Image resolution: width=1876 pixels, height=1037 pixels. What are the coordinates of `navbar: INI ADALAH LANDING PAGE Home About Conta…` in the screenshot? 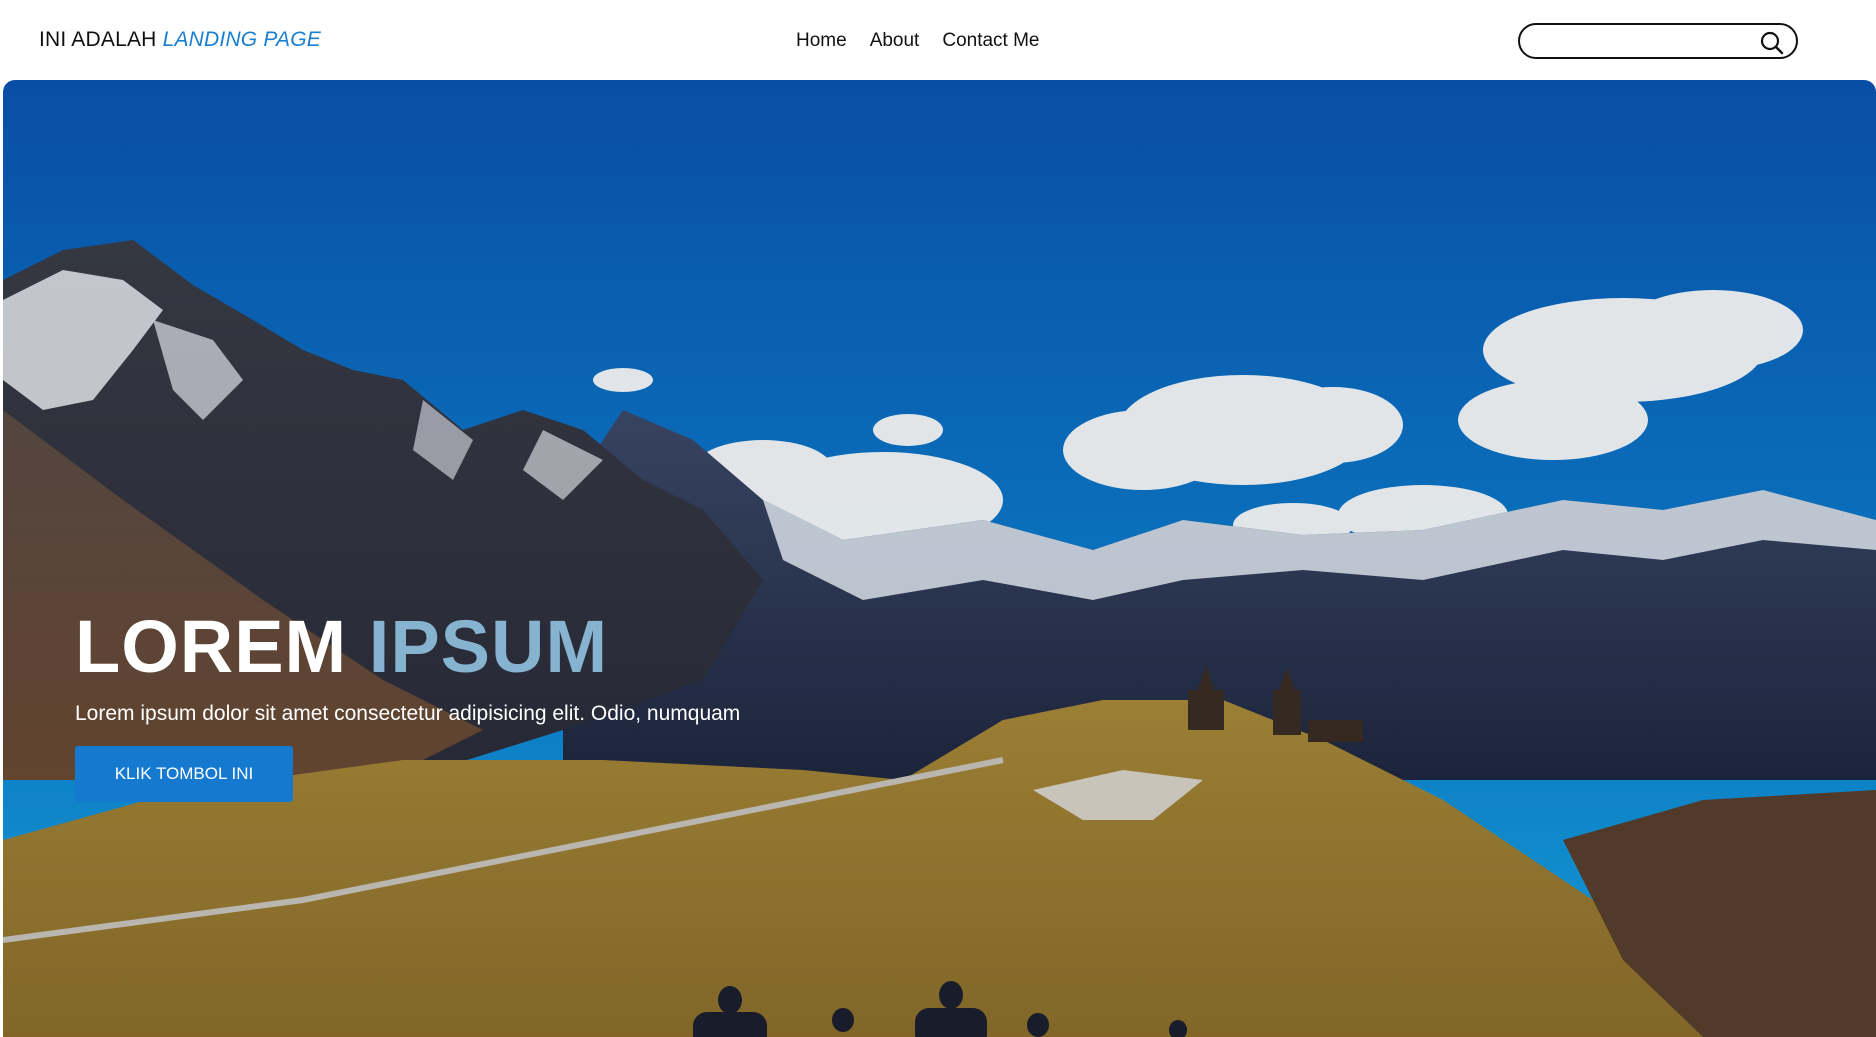 It's located at (938, 40).